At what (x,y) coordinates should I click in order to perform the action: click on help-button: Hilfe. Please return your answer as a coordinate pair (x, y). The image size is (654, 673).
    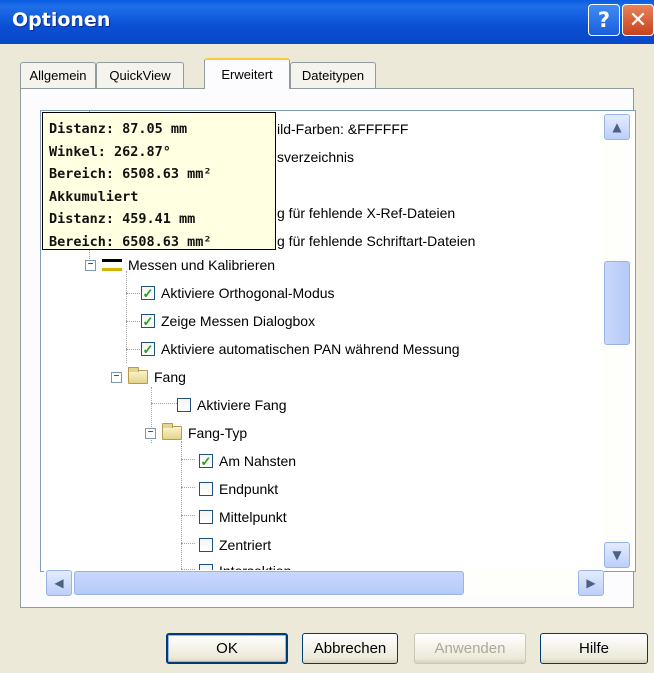
    Looking at the image, I should click on (594, 648).